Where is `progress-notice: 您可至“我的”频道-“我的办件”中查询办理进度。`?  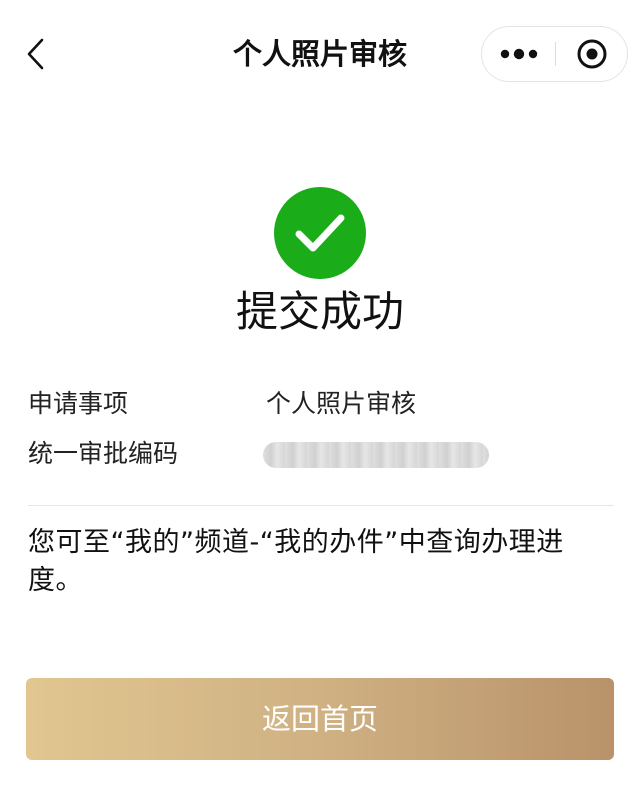
progress-notice: 您可至“我的”频道-“我的办件”中查询办理进度。 is located at coordinates (296, 561).